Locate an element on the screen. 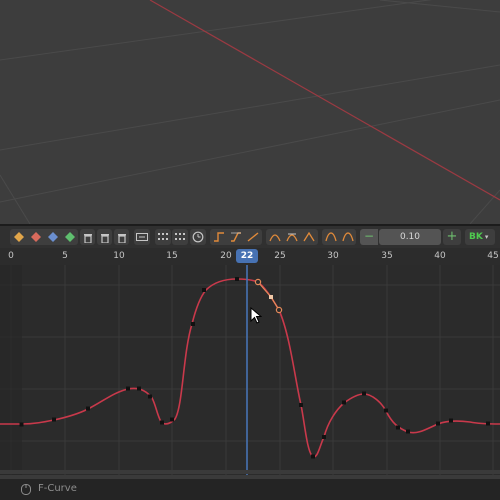  graph-editor-header: − 0.10 + BK ▾ is located at coordinates (250, 237).